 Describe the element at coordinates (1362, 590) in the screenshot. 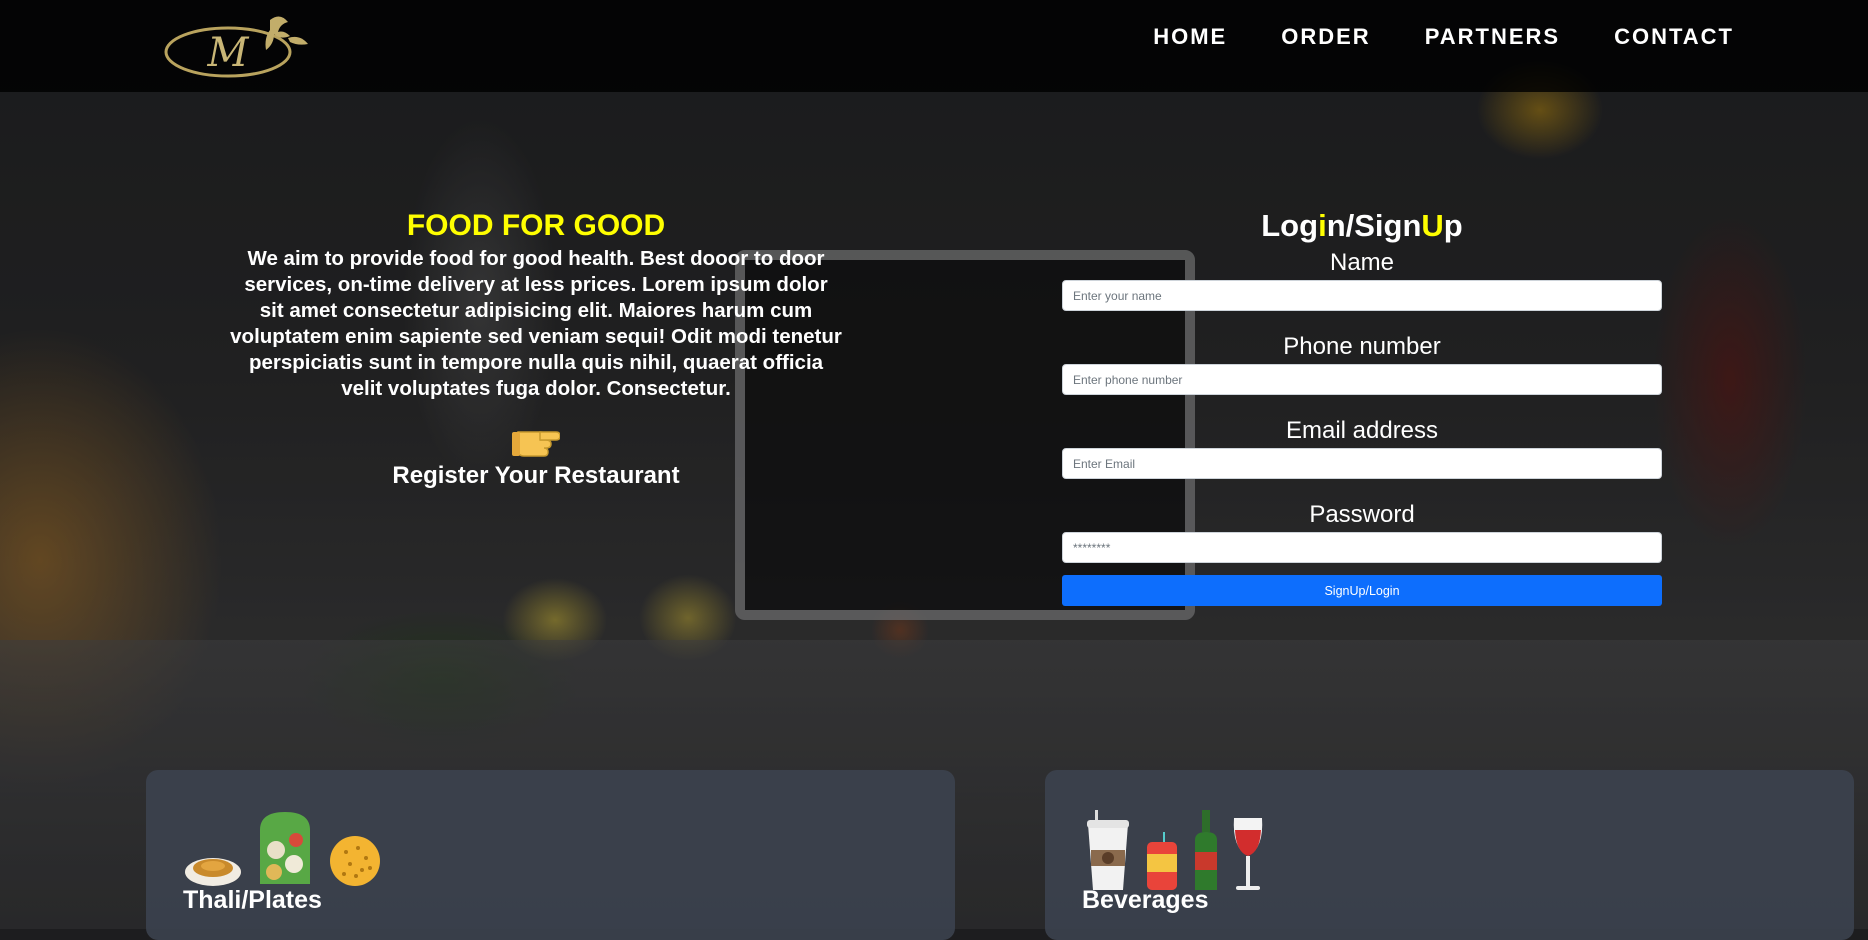

I see `signup-login-button: SignUp/Login` at that location.